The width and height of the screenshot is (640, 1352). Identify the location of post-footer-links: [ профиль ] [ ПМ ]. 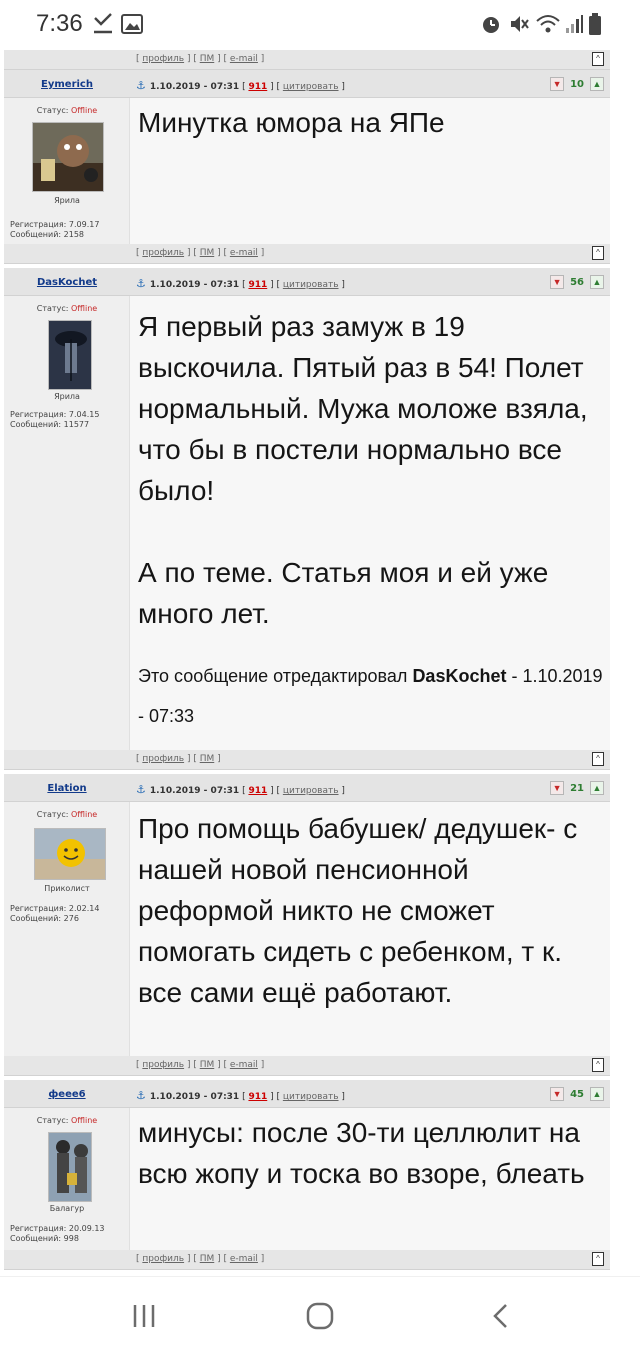
(178, 759).